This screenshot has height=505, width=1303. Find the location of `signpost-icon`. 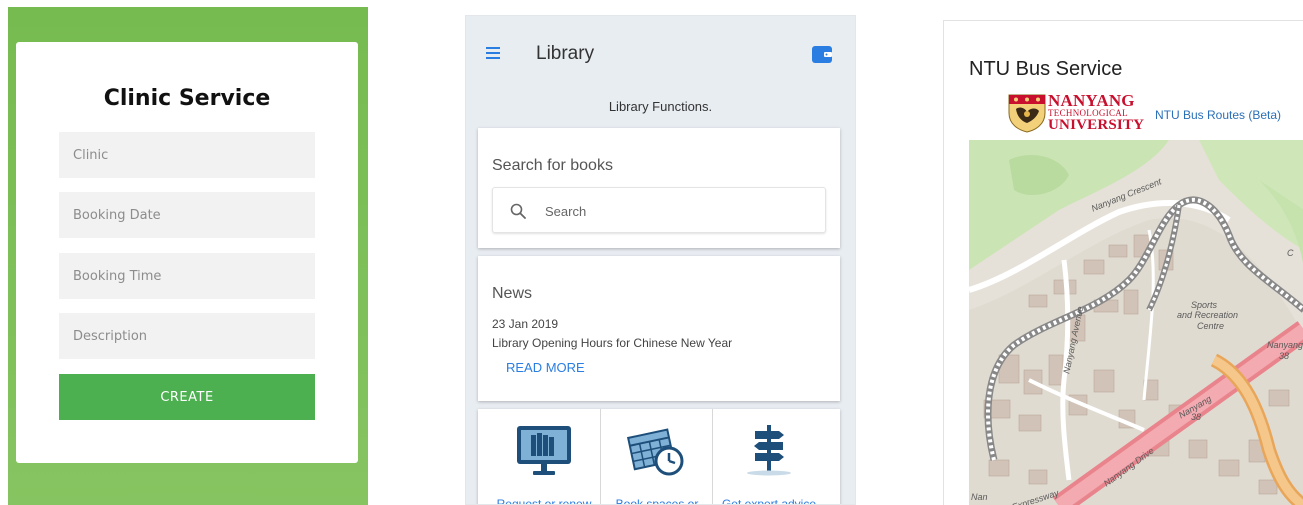

signpost-icon is located at coordinates (769, 450).